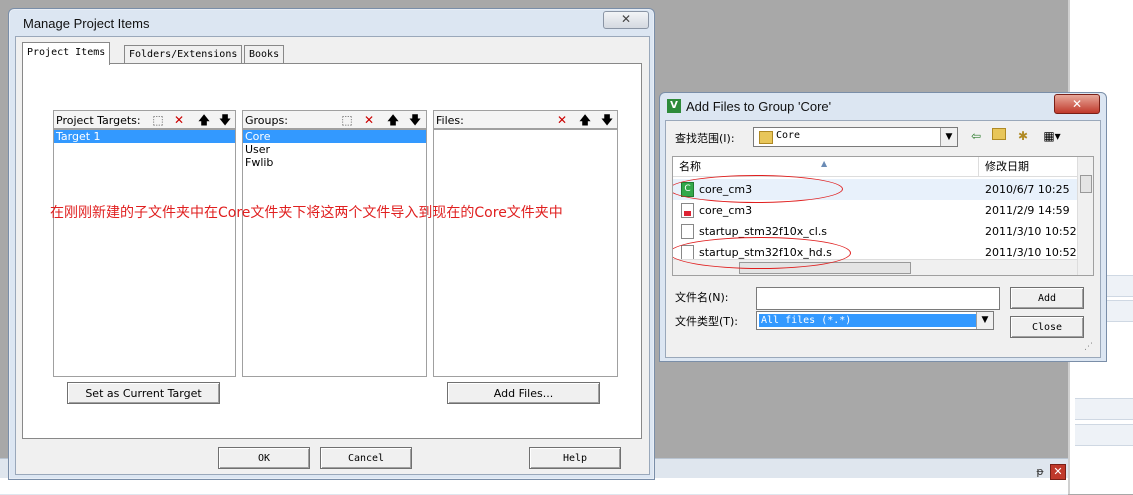  I want to click on file-type-label: 文件类型(T):, so click(707, 321).